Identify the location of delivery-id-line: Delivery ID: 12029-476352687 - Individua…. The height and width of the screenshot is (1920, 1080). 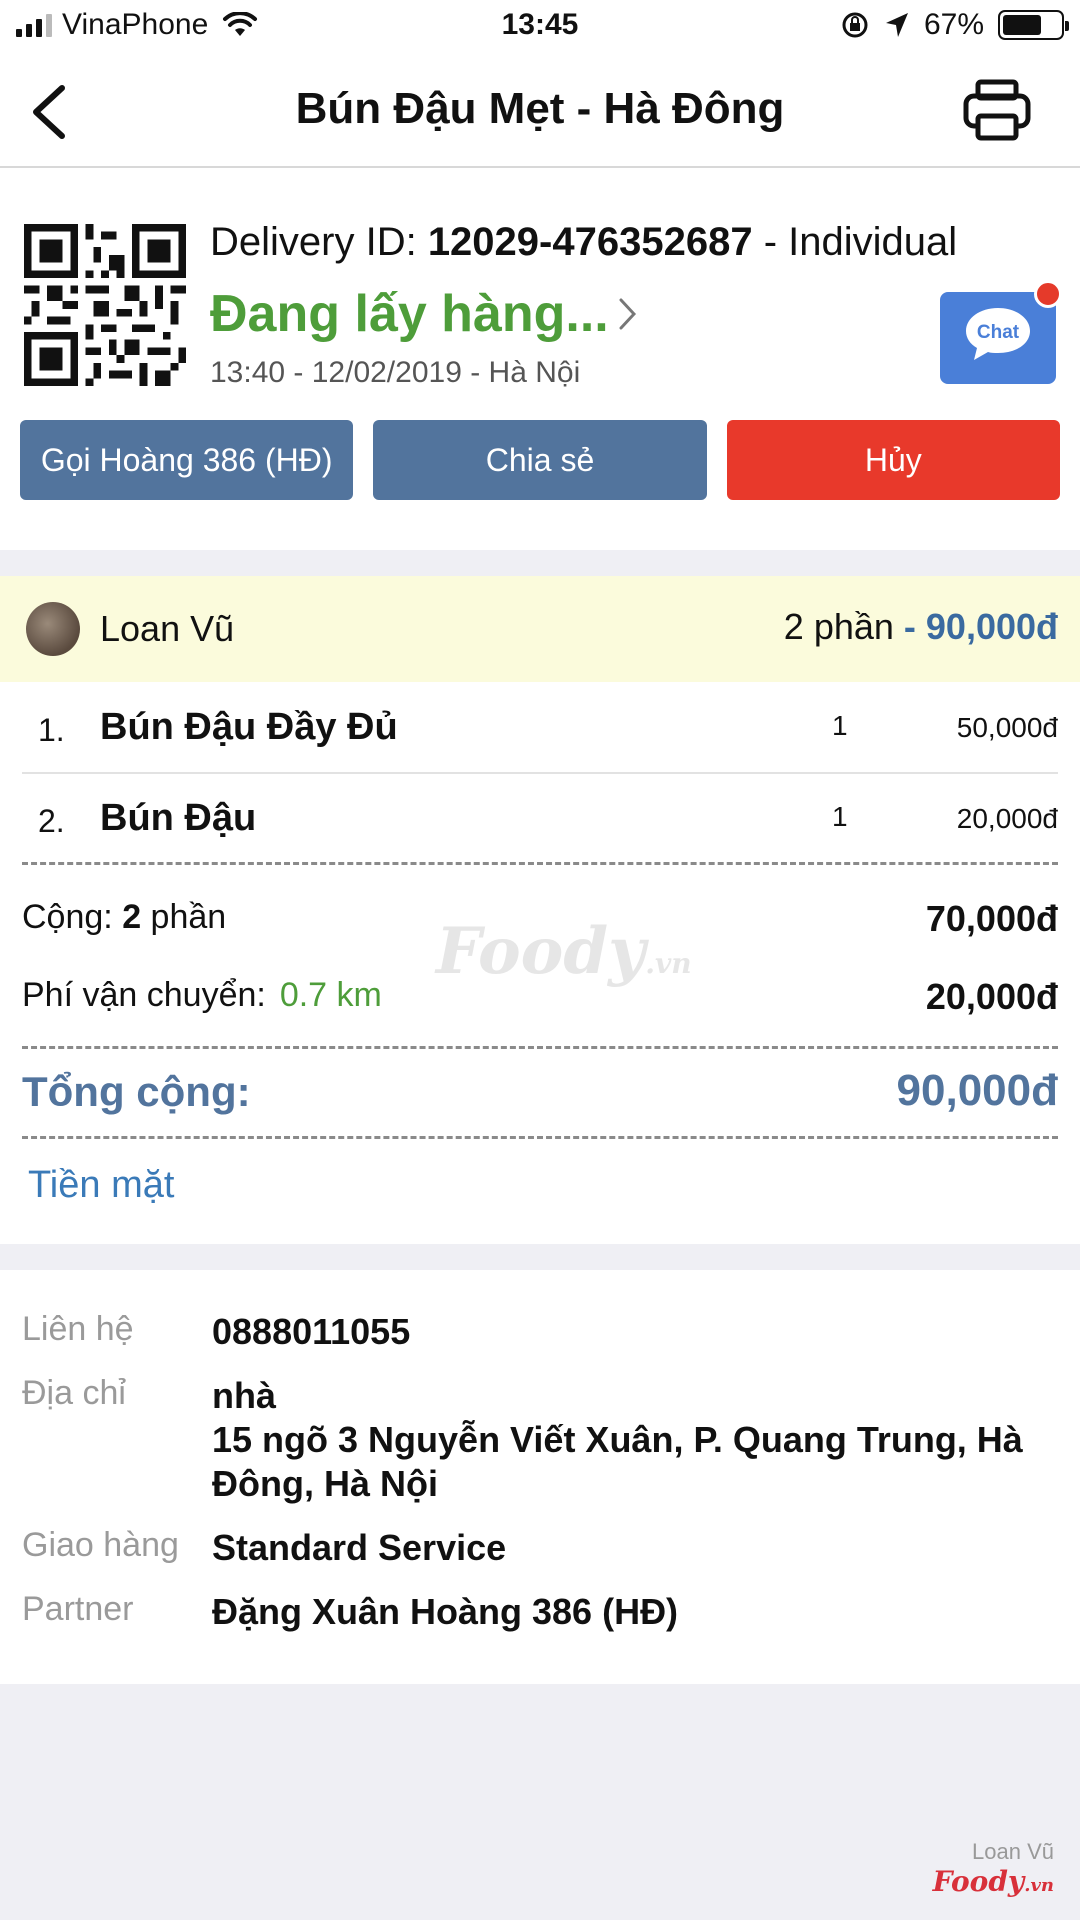
(583, 242).